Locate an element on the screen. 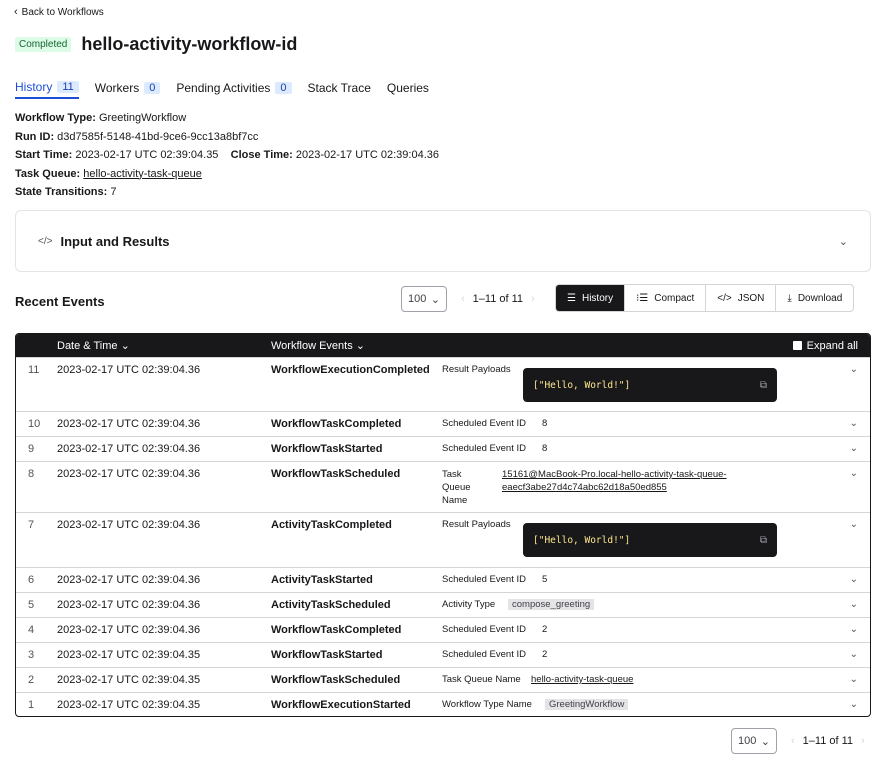 Image resolution: width=880 pixels, height=774 pixels. column-header-events: Workflow Events ⌄ is located at coordinates (318, 345).